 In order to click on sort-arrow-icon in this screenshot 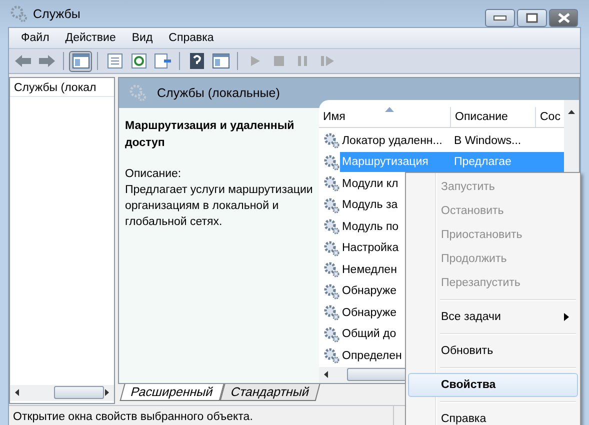, I will do `click(389, 109)`.